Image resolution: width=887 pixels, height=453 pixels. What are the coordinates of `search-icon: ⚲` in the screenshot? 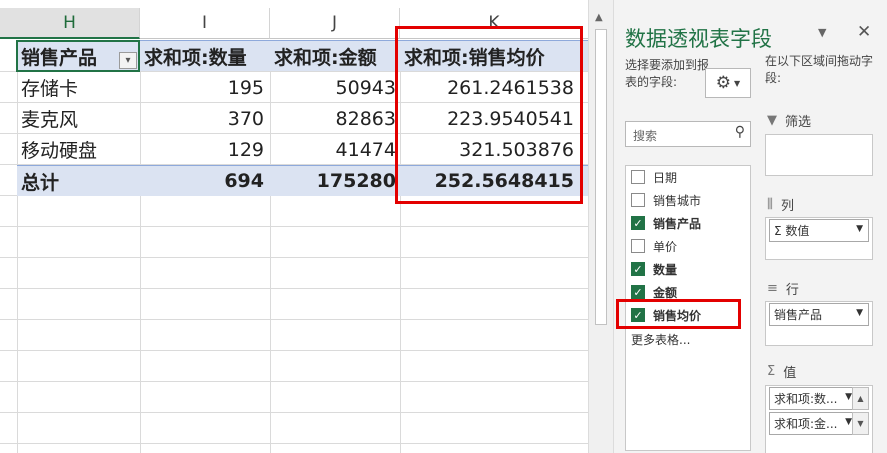 It's located at (739, 132).